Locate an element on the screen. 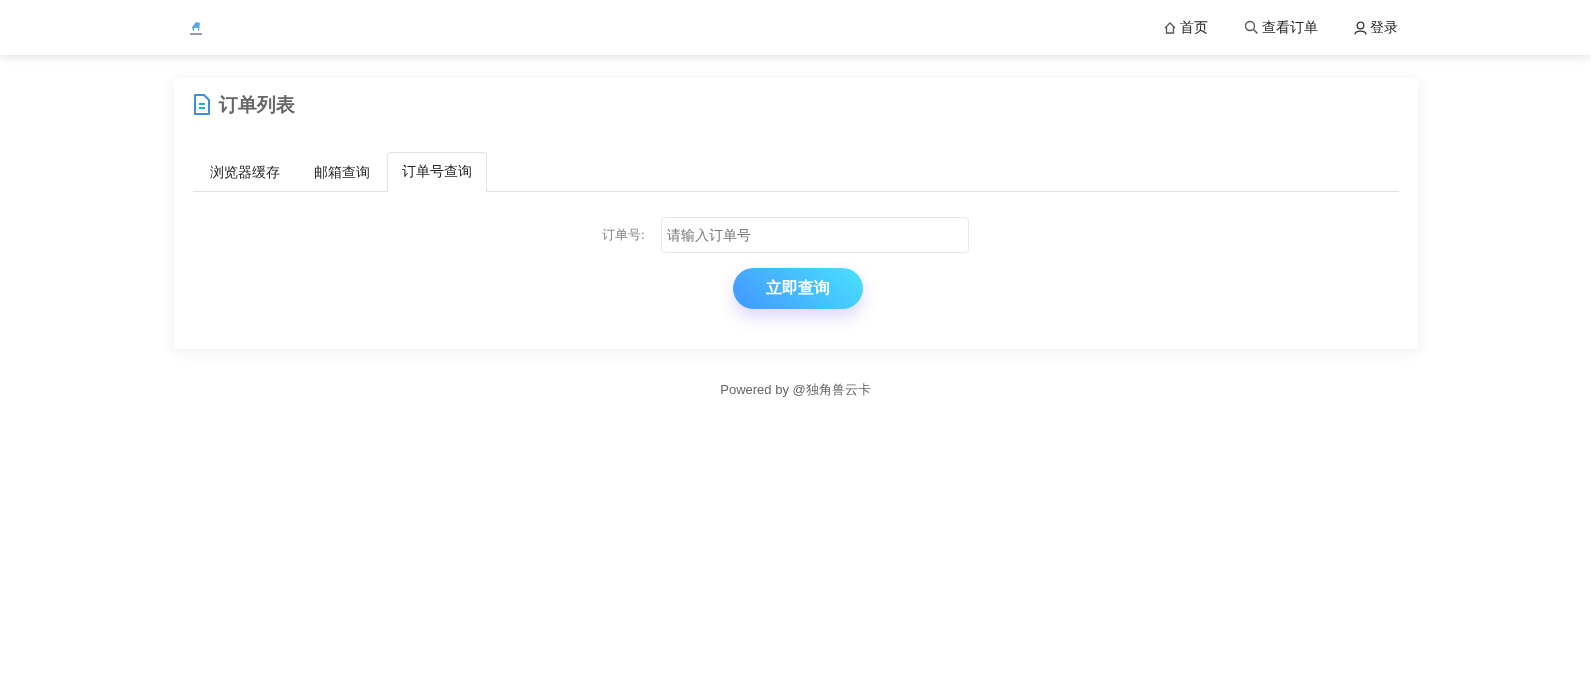  tab: 订单号查询 is located at coordinates (436, 172).